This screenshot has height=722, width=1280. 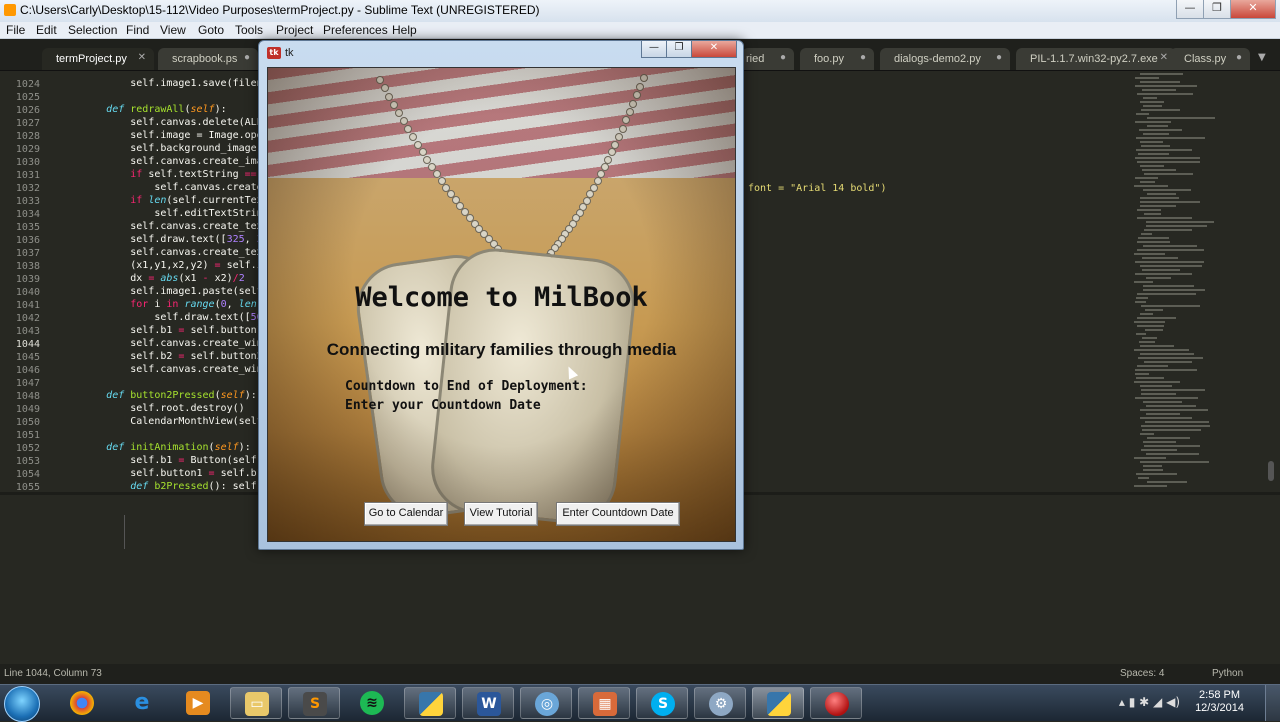 I want to click on tab-dialogs-demo2: dialogs-demo2.py ●, so click(x=945, y=59).